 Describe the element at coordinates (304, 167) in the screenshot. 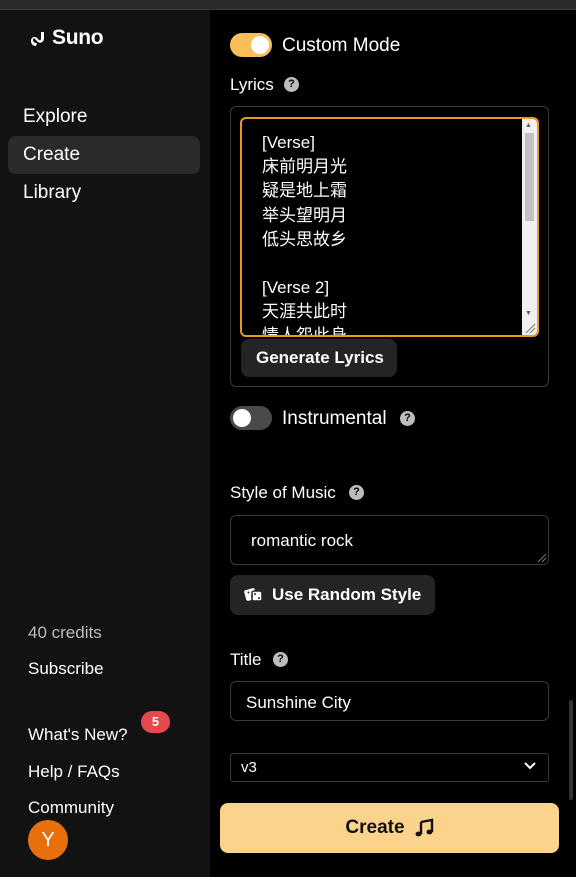

I see `lyrics-line: 床前明月光` at that location.